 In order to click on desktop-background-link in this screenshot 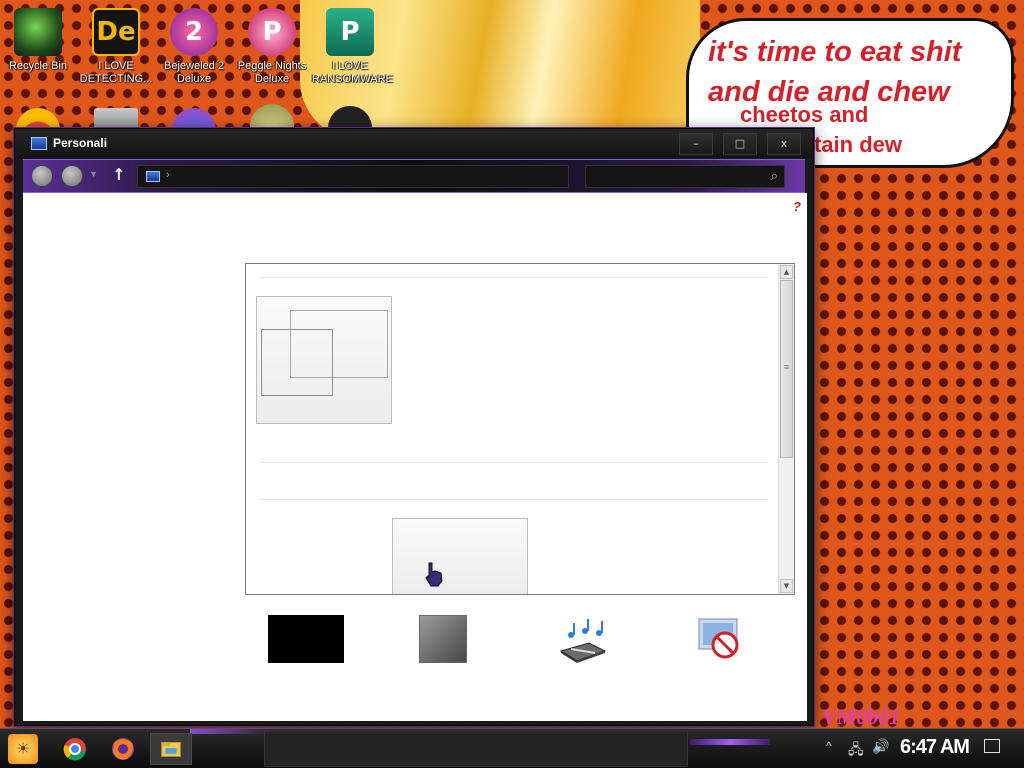, I will do `click(306, 639)`.